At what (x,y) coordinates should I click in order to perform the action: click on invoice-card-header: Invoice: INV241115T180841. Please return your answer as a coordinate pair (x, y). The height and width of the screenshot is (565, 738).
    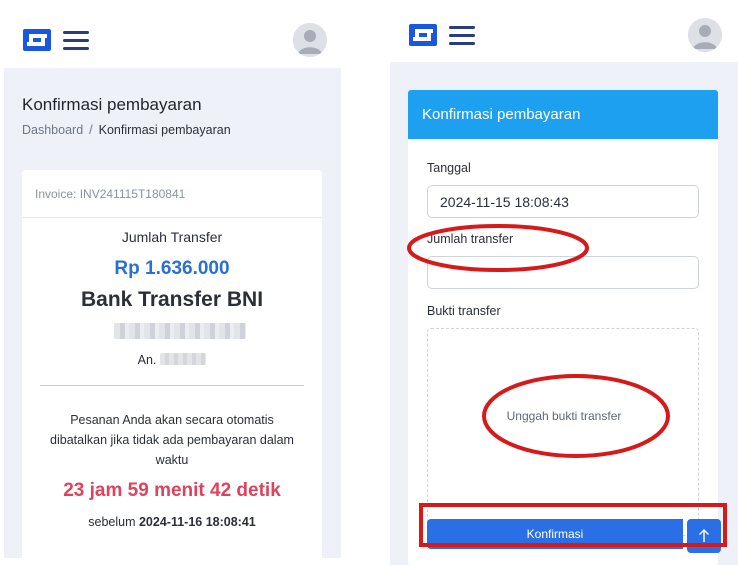
    Looking at the image, I should click on (172, 194).